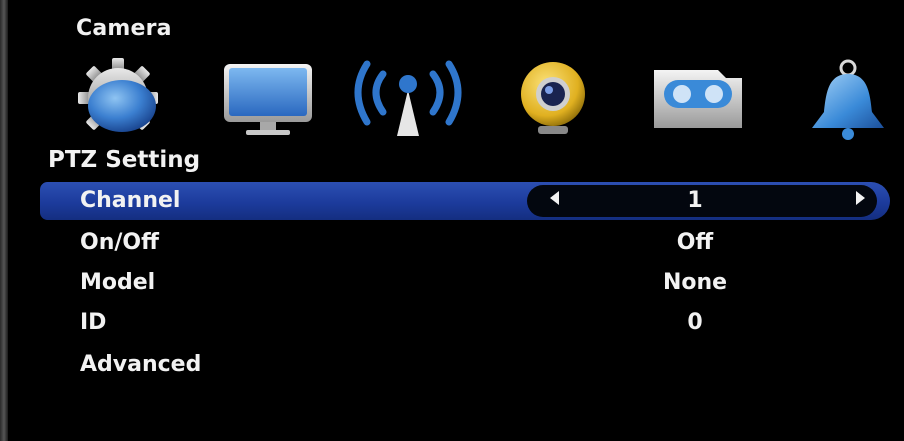 The width and height of the screenshot is (904, 441). Describe the element at coordinates (695, 322) in the screenshot. I see `setting-value: 0` at that location.